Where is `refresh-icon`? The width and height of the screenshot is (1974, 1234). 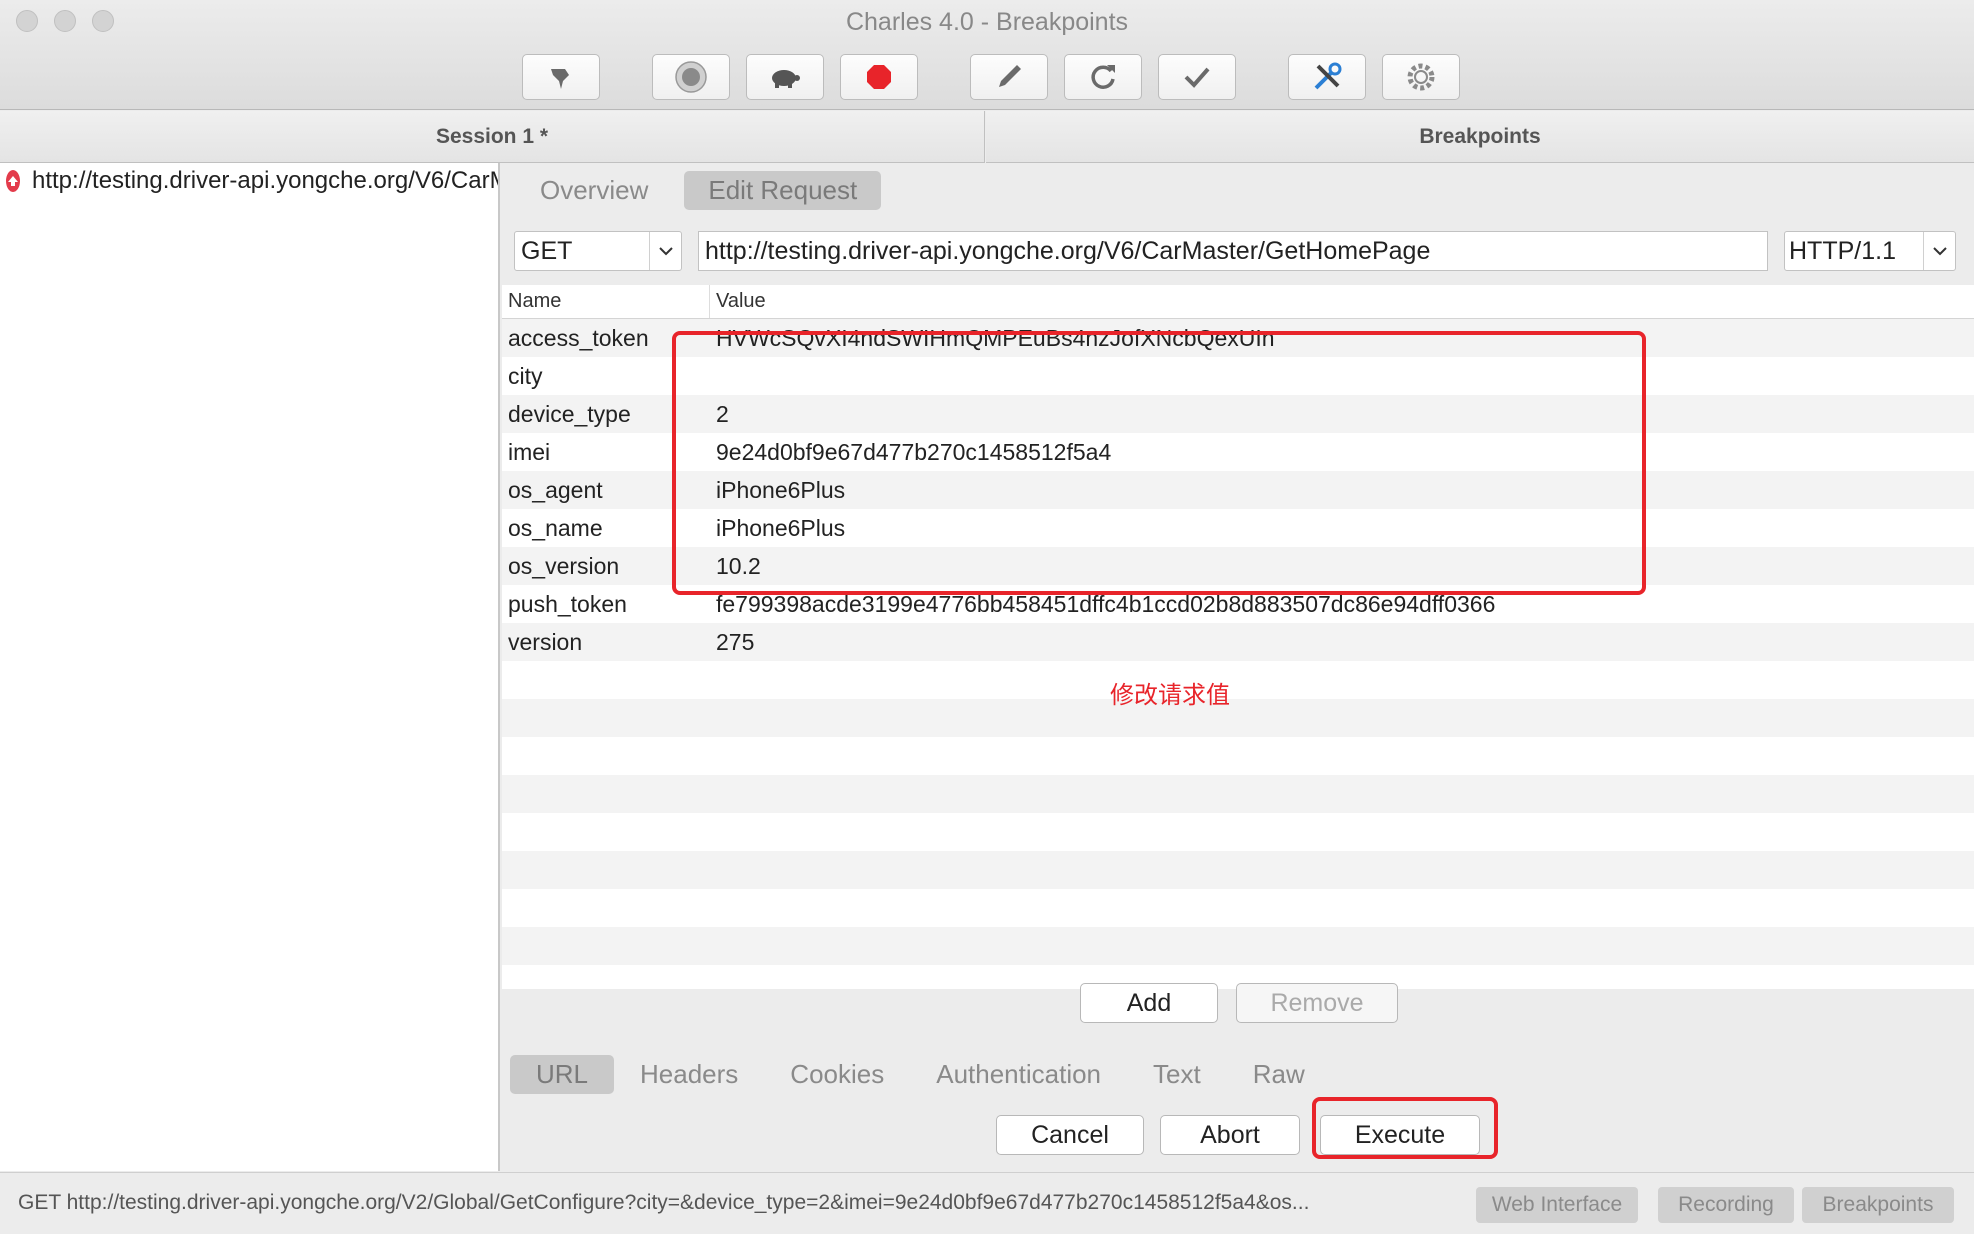 refresh-icon is located at coordinates (1103, 77).